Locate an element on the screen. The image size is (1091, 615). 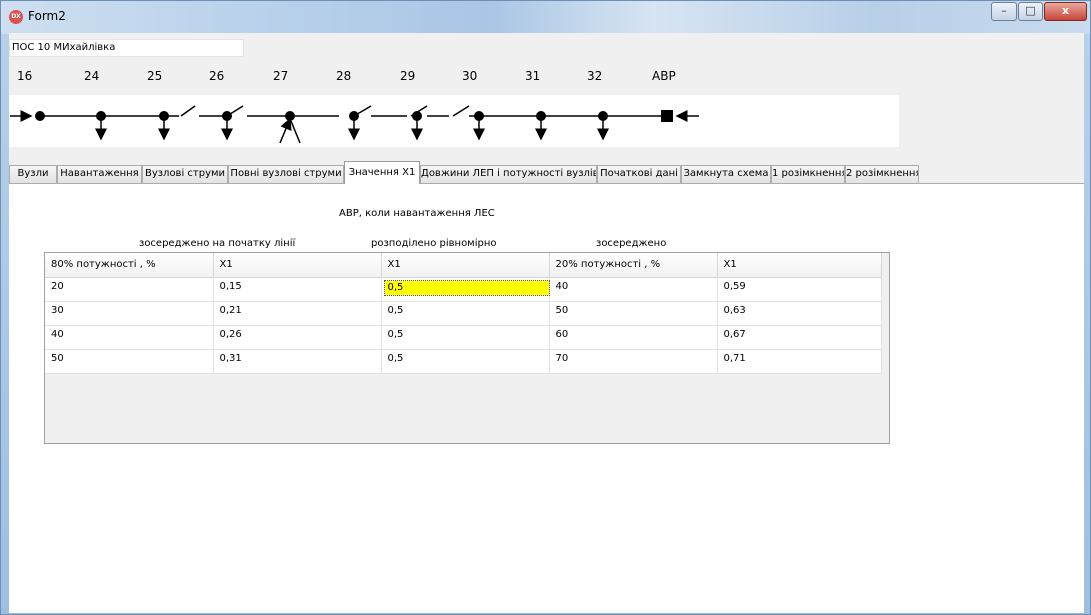
tab-nodes: Вузли is located at coordinates (33, 174).